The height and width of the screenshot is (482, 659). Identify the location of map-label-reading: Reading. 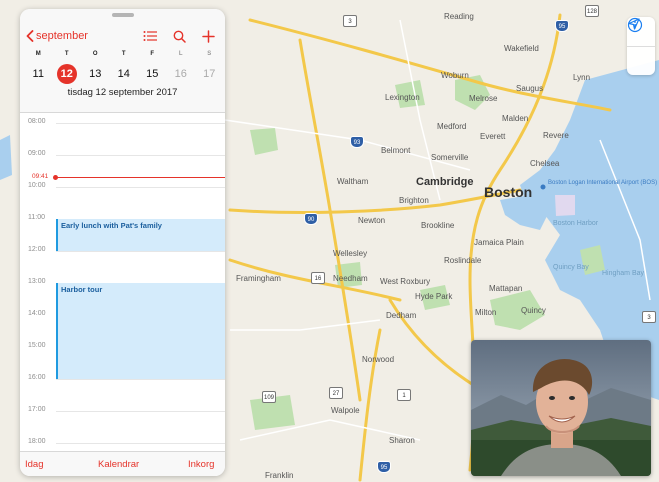
(459, 16).